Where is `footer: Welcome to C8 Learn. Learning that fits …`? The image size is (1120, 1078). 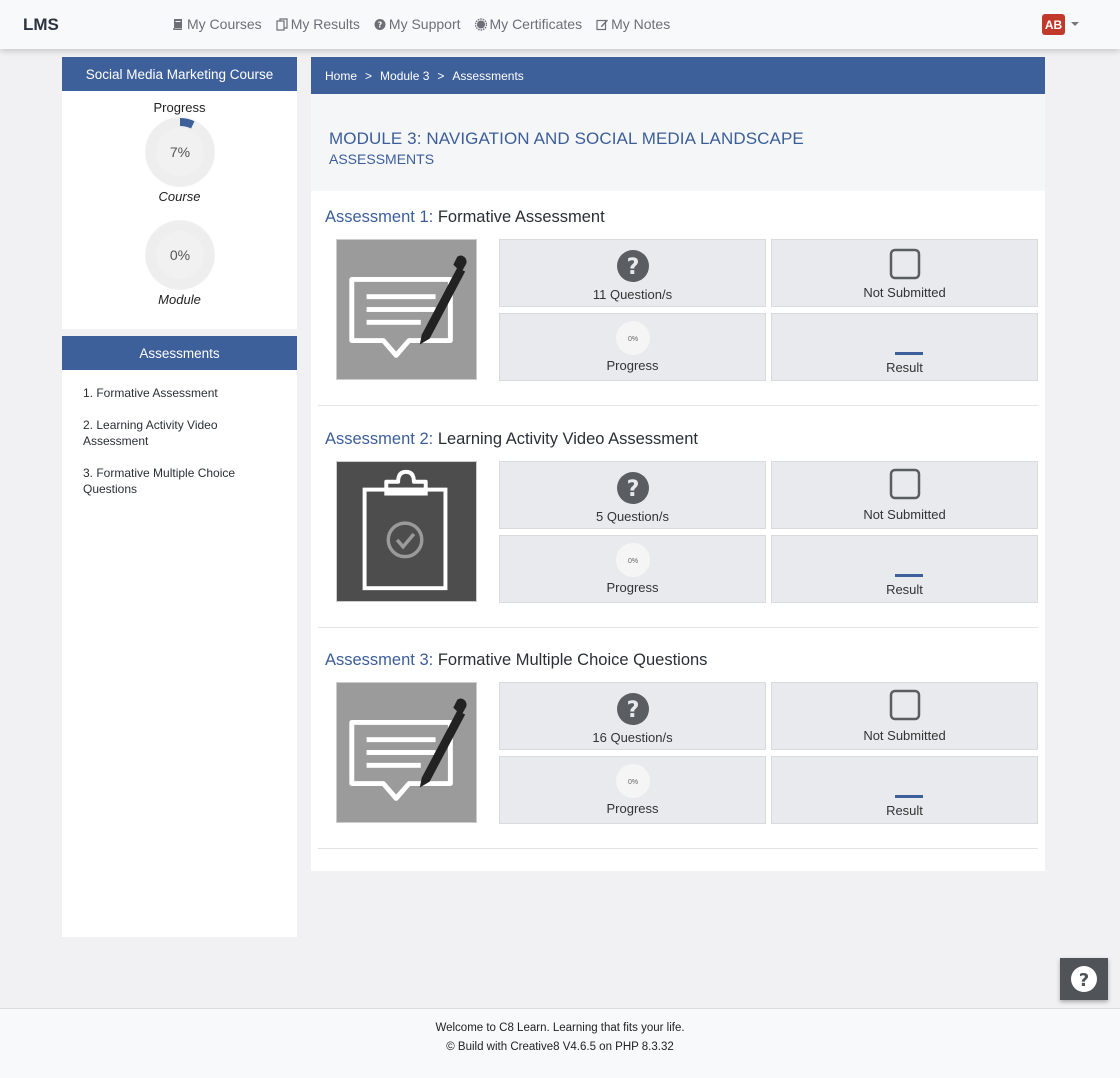 footer: Welcome to C8 Learn. Learning that fits … is located at coordinates (560, 1043).